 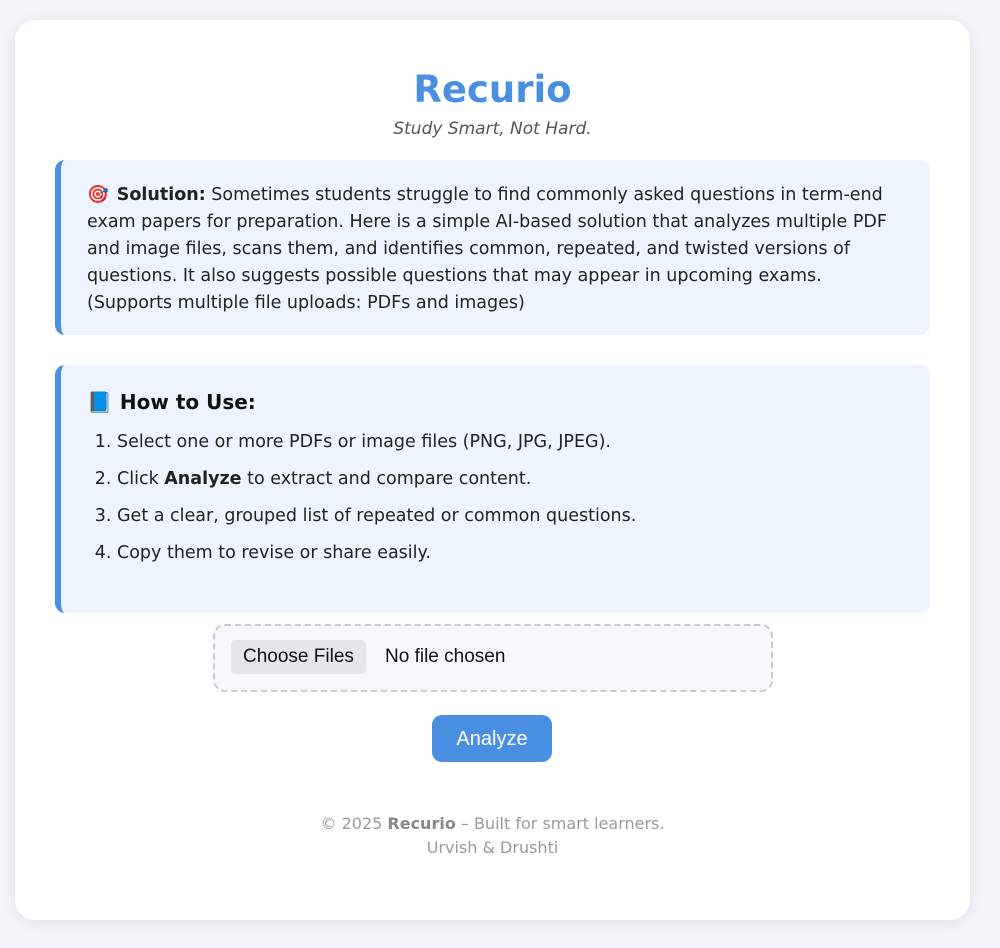 What do you see at coordinates (445, 656) in the screenshot?
I see `file-status-text: No file chosen` at bounding box center [445, 656].